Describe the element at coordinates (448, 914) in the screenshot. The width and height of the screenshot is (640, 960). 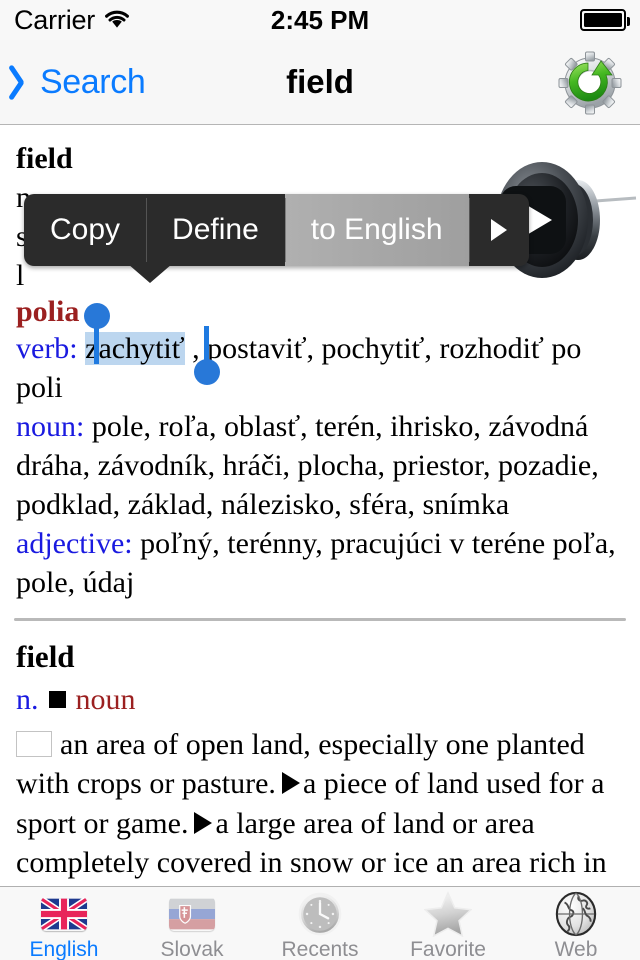
I see `star-icon` at that location.